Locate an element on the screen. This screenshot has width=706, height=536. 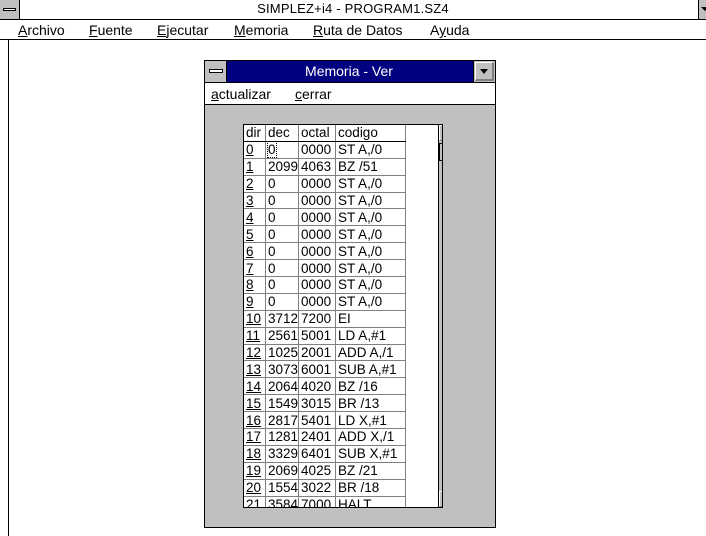
cell-octal: 4063 is located at coordinates (317, 167).